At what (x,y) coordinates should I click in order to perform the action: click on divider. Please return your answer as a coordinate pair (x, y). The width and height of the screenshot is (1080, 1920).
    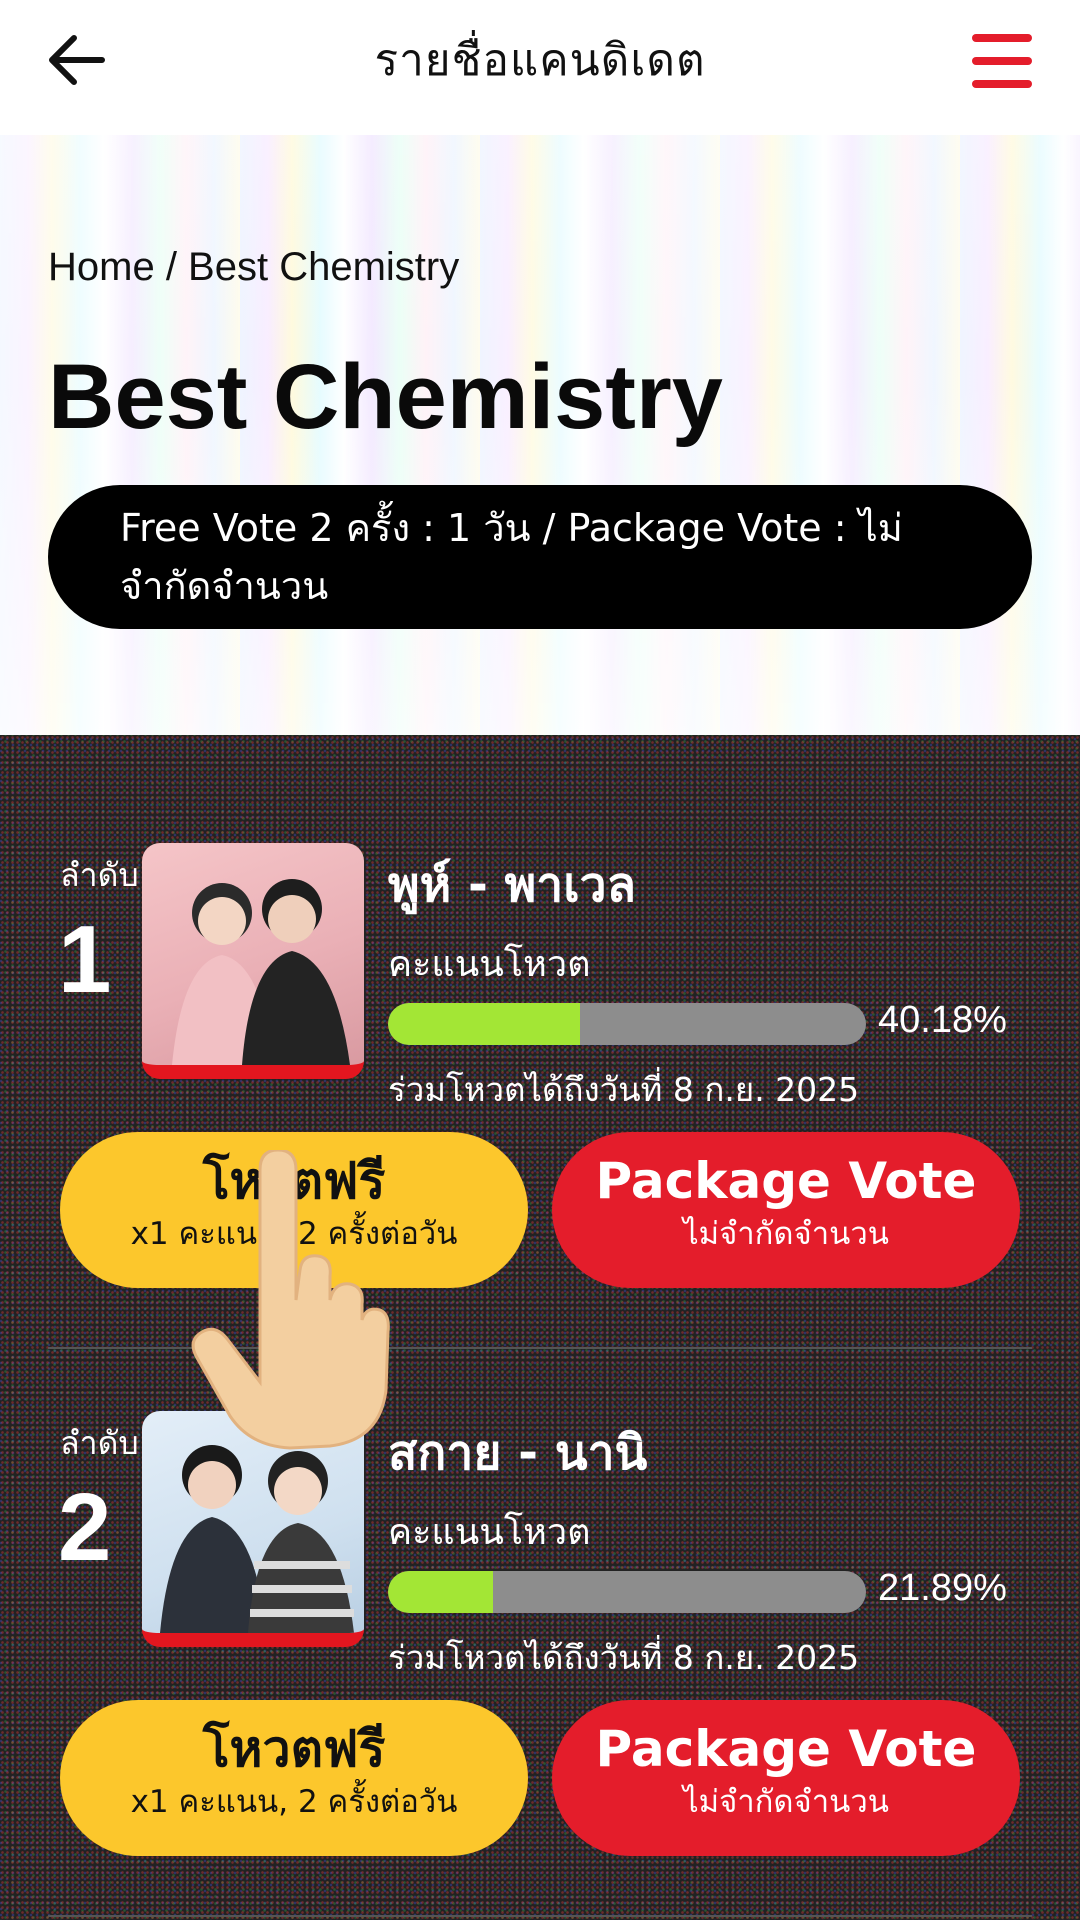
    Looking at the image, I should click on (540, 1916).